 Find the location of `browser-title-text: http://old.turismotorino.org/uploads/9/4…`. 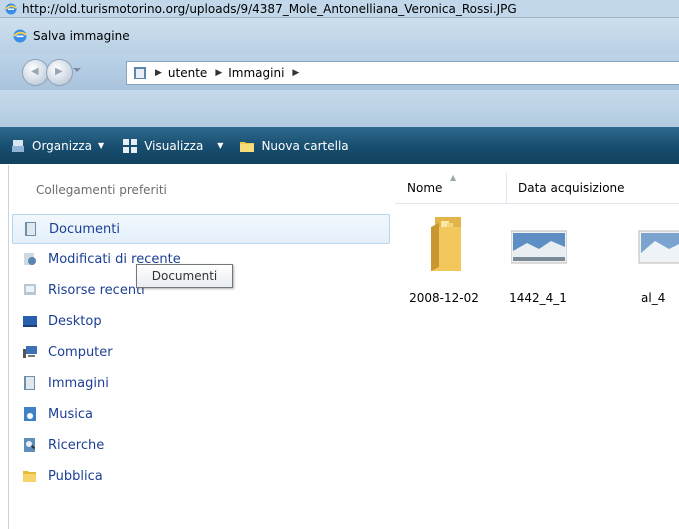

browser-title-text: http://old.turismotorino.org/uploads/9/4… is located at coordinates (269, 8).